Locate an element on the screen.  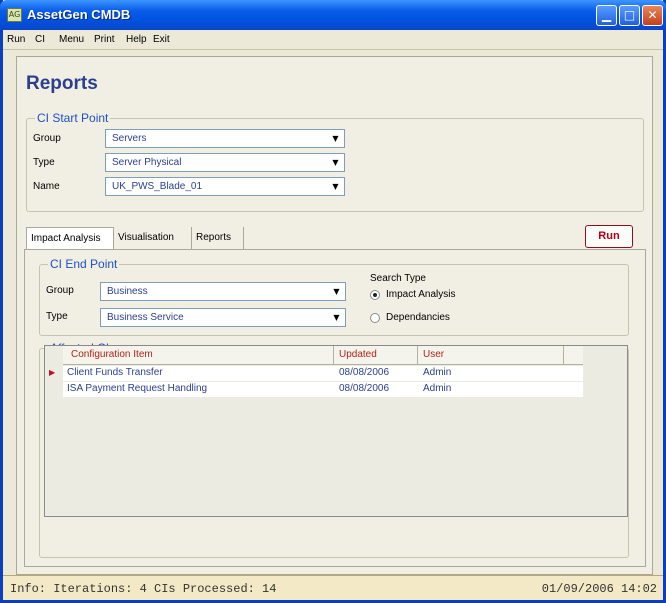
end-group-label: Group is located at coordinates (60, 290).